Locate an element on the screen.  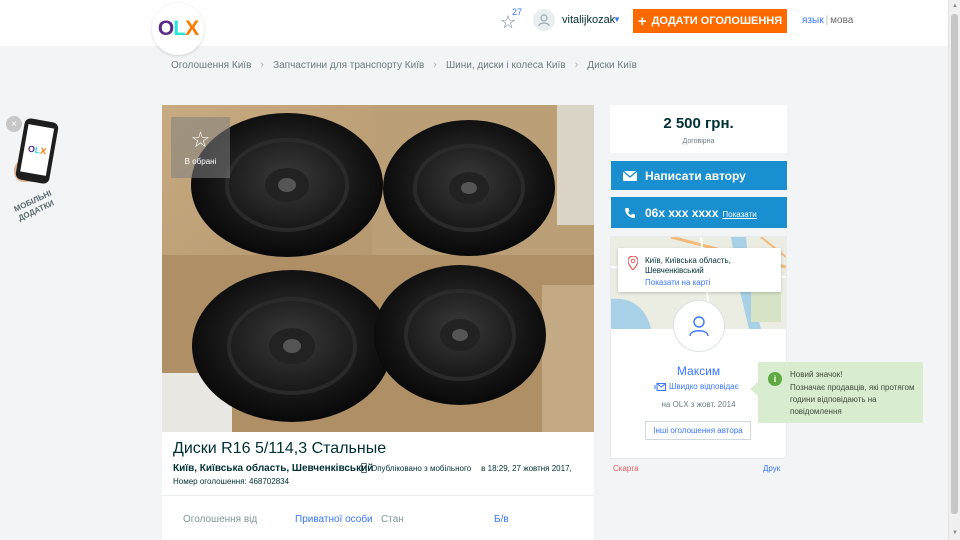
complain-link: Скарга is located at coordinates (626, 468).